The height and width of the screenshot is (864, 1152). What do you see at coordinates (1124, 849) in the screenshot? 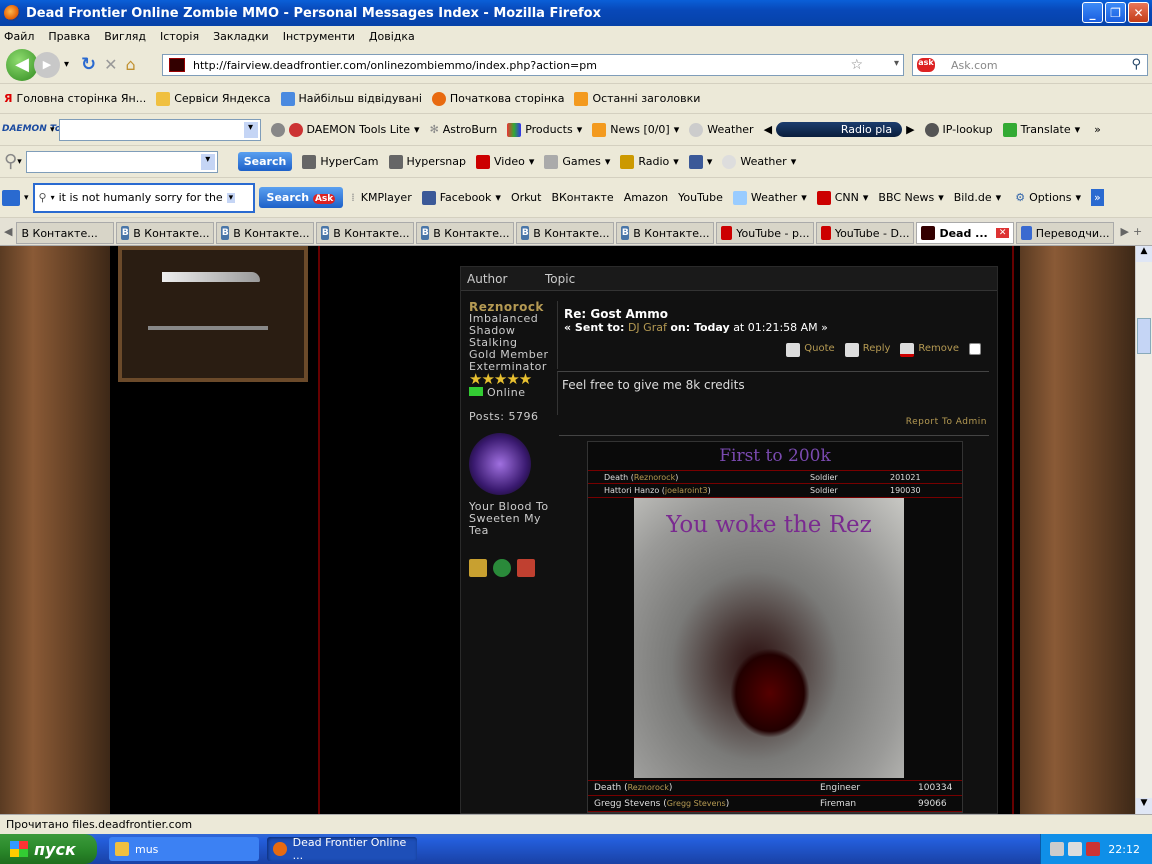
I see `clock: 22:12` at bounding box center [1124, 849].